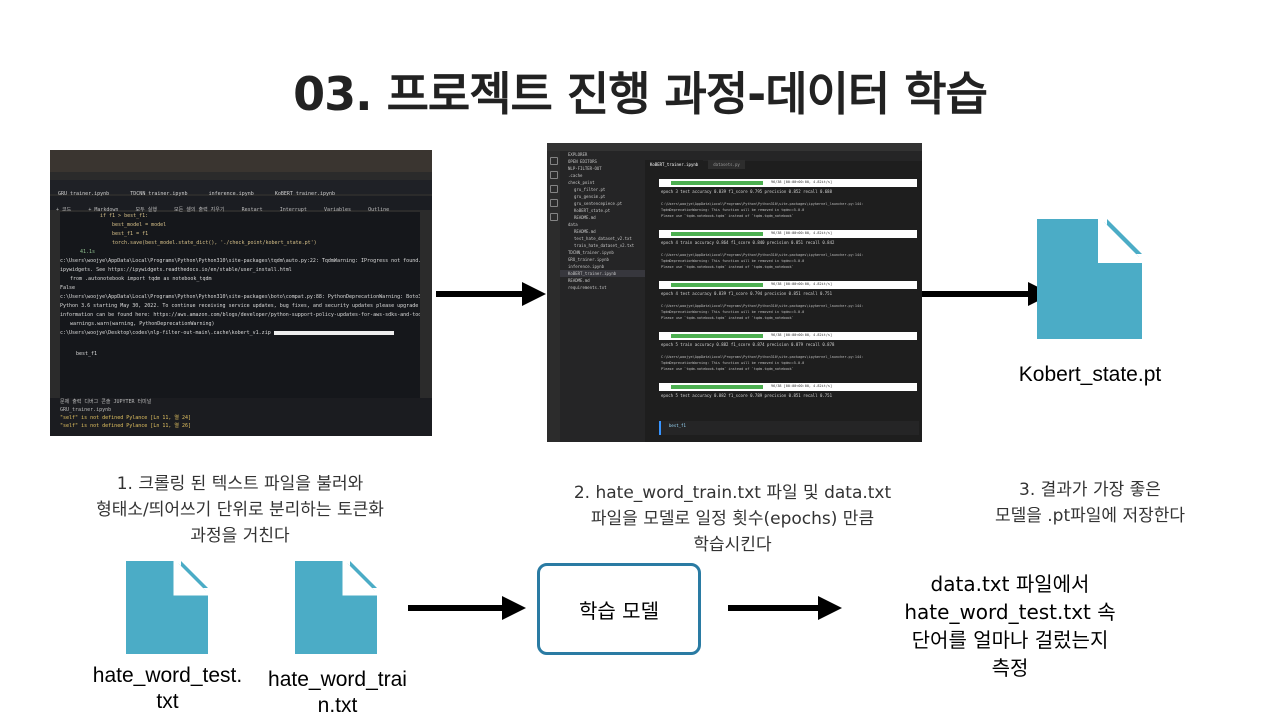 The width and height of the screenshot is (1280, 720). Describe the element at coordinates (240, 536) in the screenshot. I see `caption-line: 과정을 거친다` at that location.